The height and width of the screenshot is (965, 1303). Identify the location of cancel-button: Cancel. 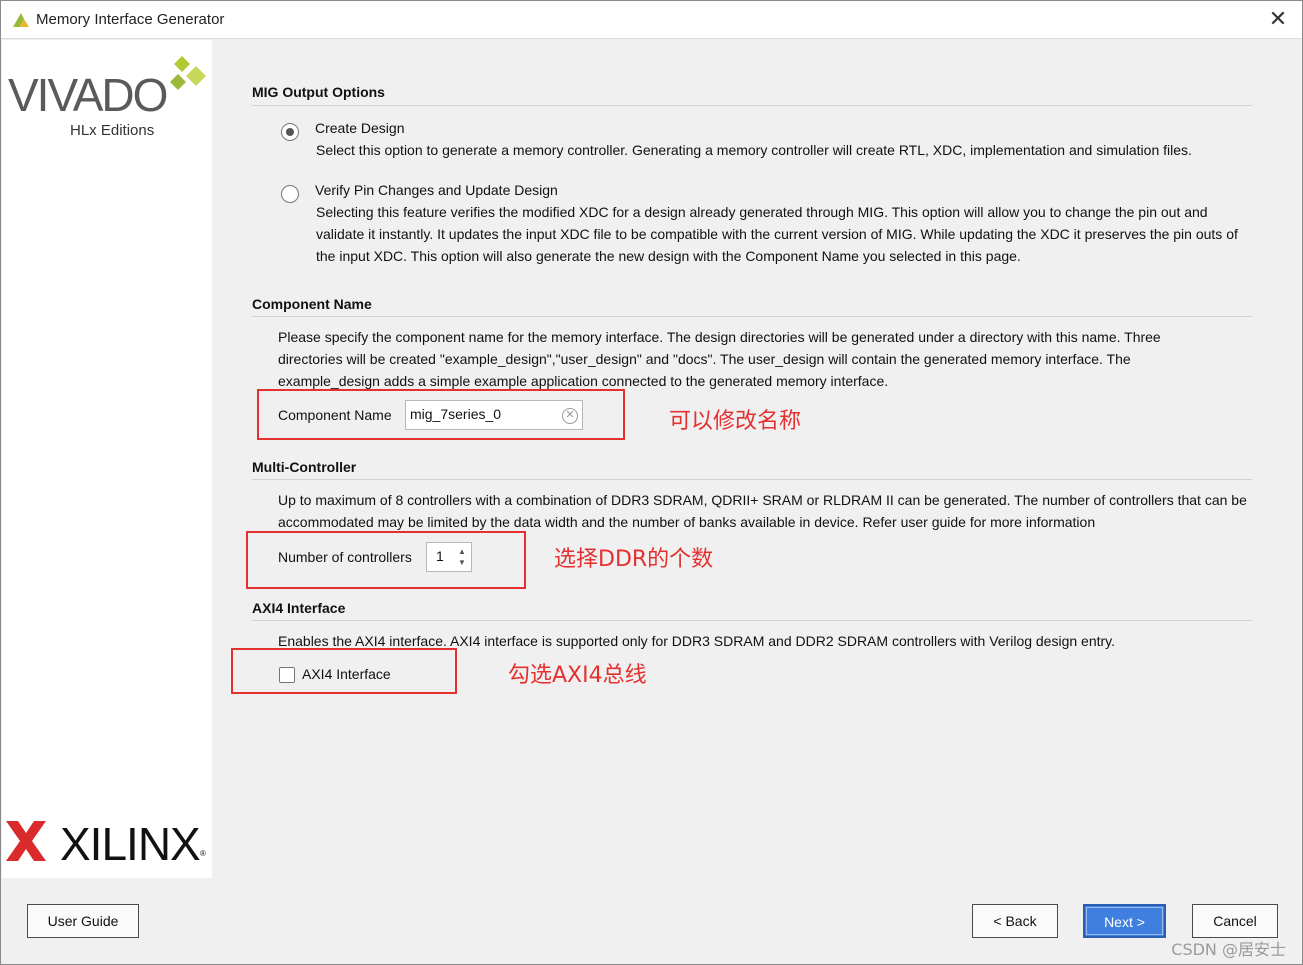
(1235, 921).